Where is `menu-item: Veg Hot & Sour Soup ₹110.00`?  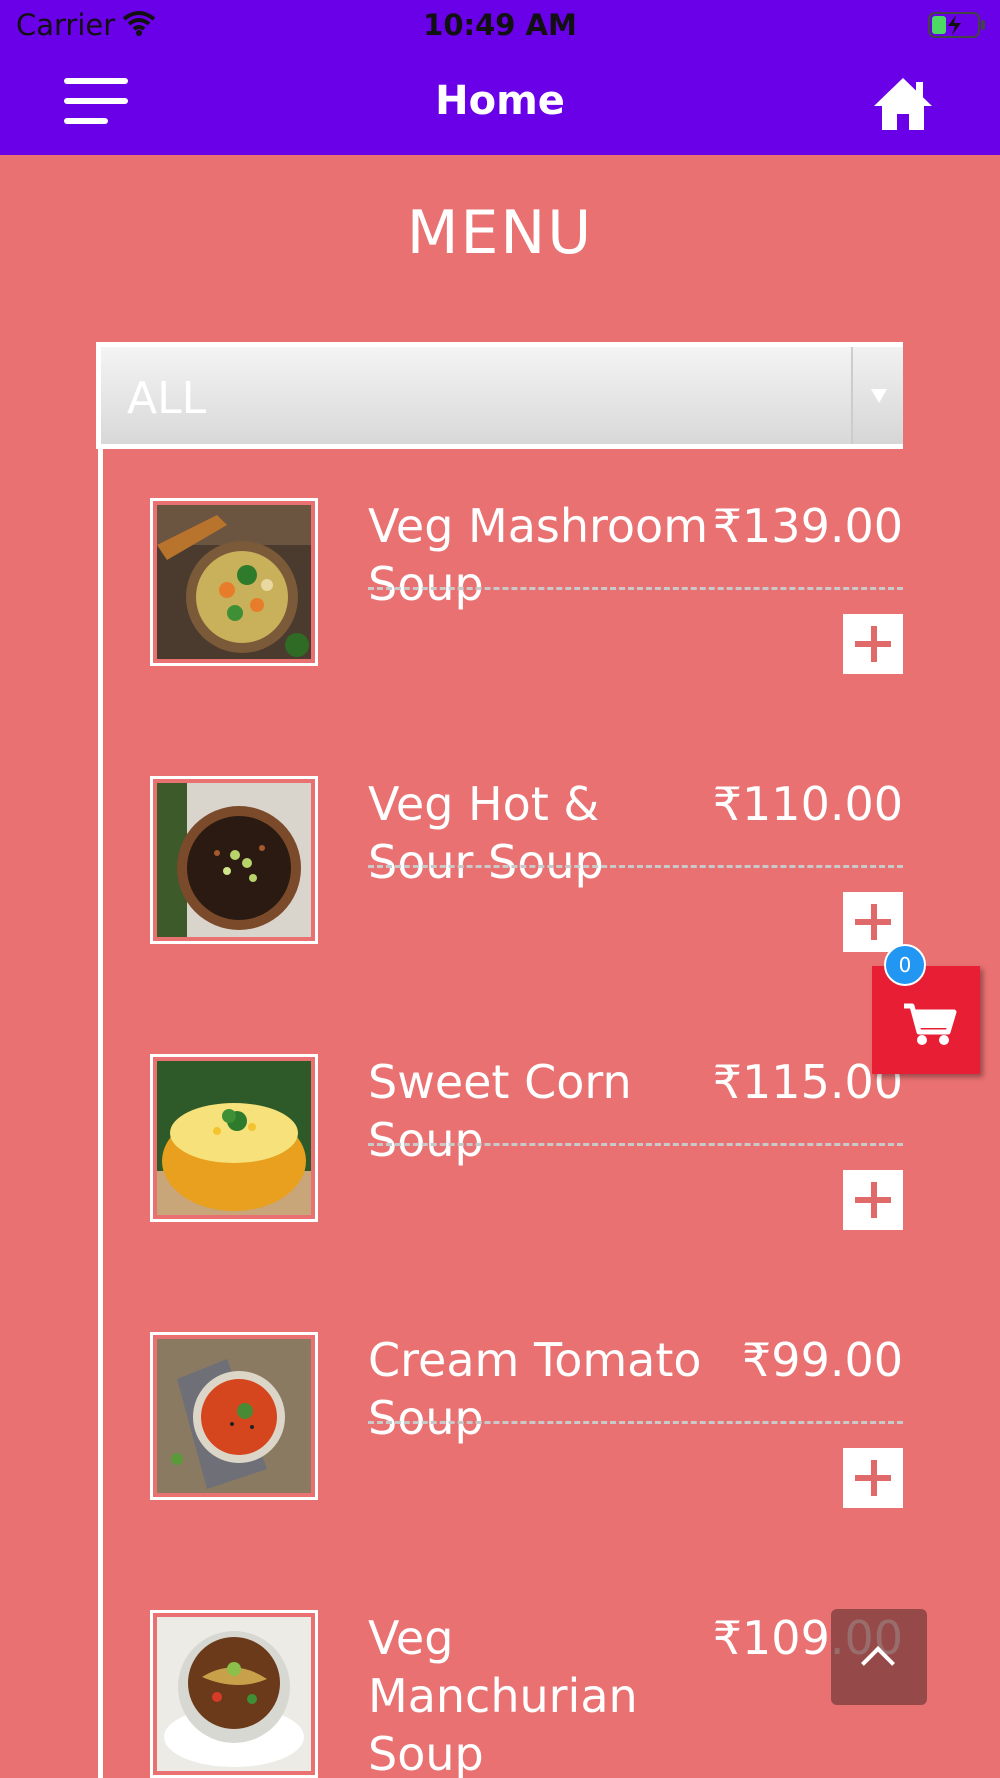 menu-item: Veg Hot & Sour Soup ₹110.00 is located at coordinates (527, 866).